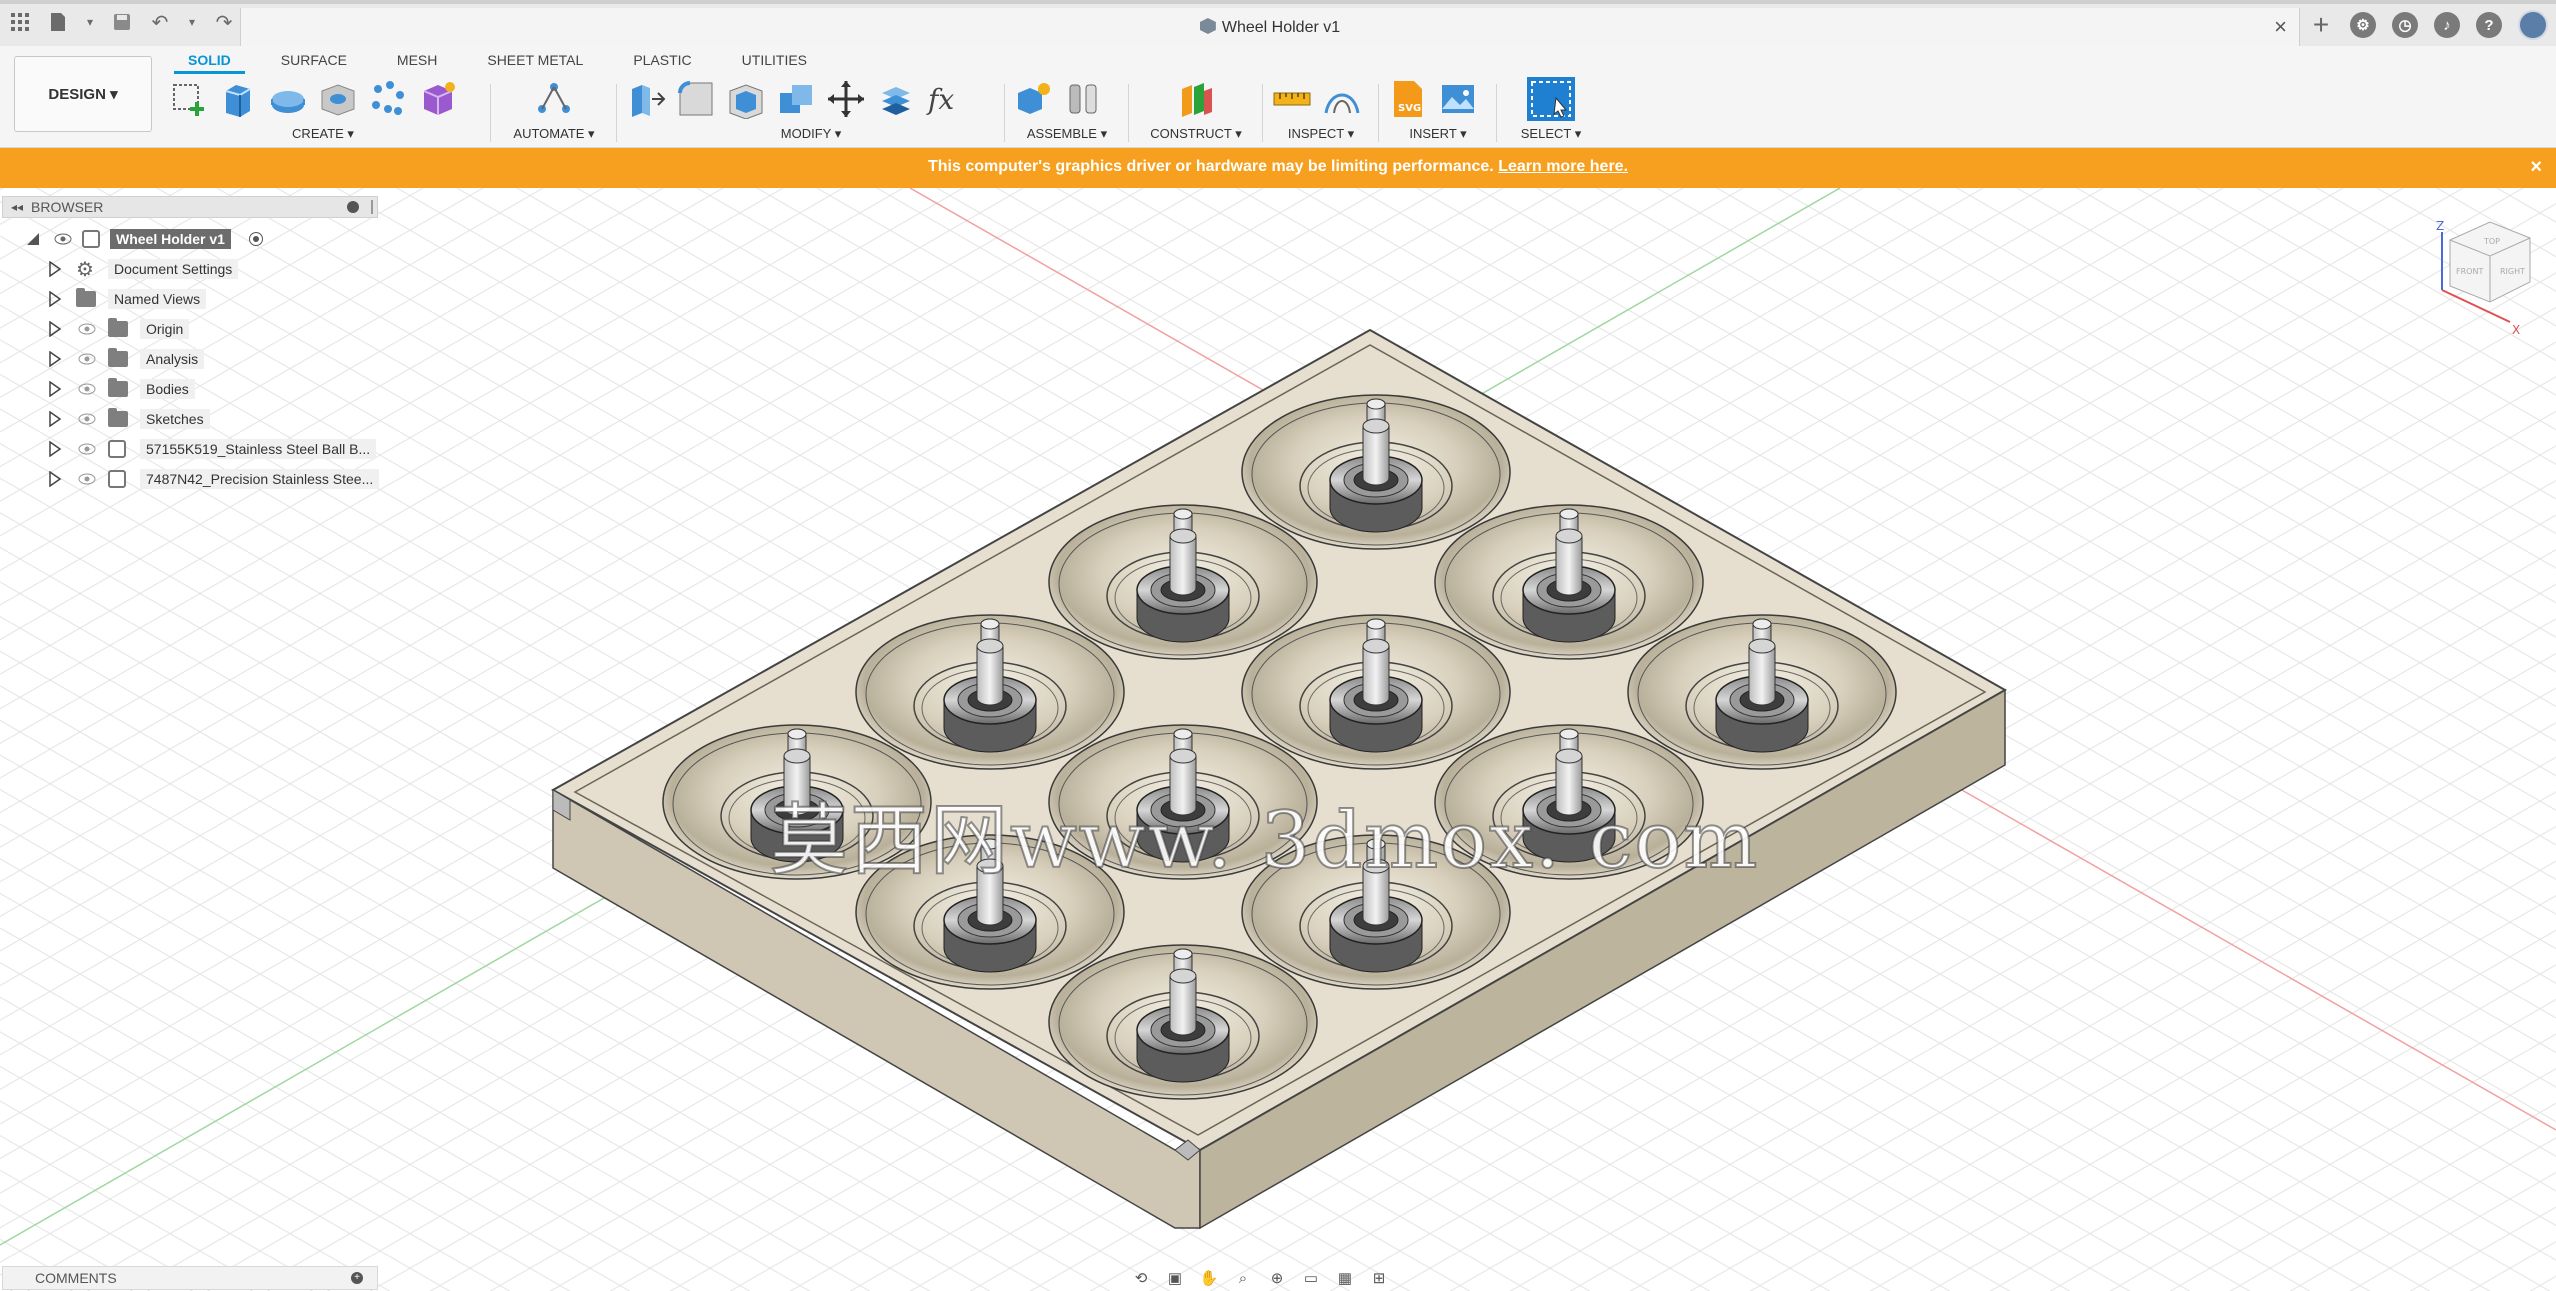  Describe the element at coordinates (1345, 1278) in the screenshot. I see `grid-settings-icon: ▦` at that location.